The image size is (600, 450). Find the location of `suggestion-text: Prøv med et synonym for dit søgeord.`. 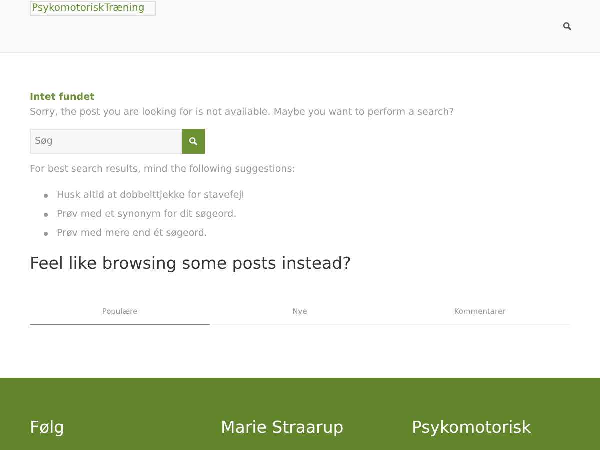

suggestion-text: Prøv med et synonym for dit søgeord. is located at coordinates (147, 214).